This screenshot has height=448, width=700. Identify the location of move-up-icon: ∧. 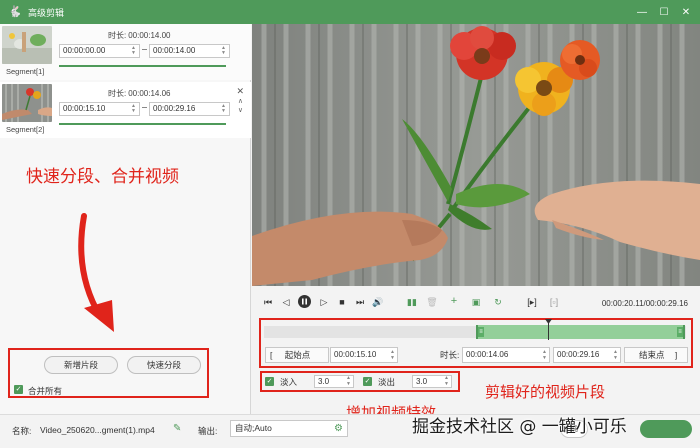
(240, 101).